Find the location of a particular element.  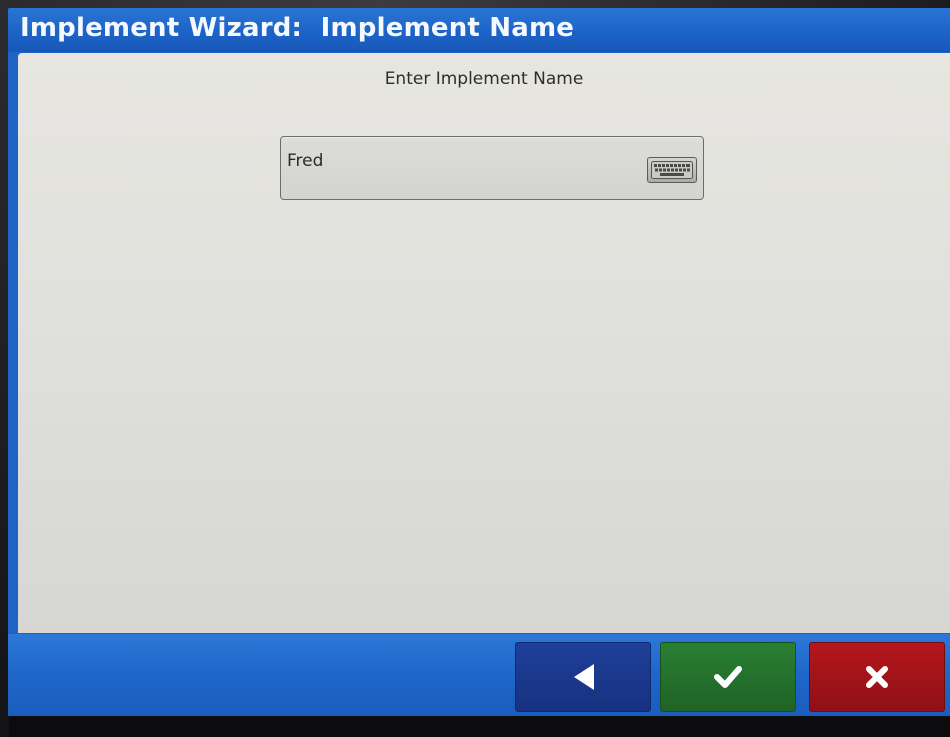

implement-name-field: Fred is located at coordinates (492, 168).